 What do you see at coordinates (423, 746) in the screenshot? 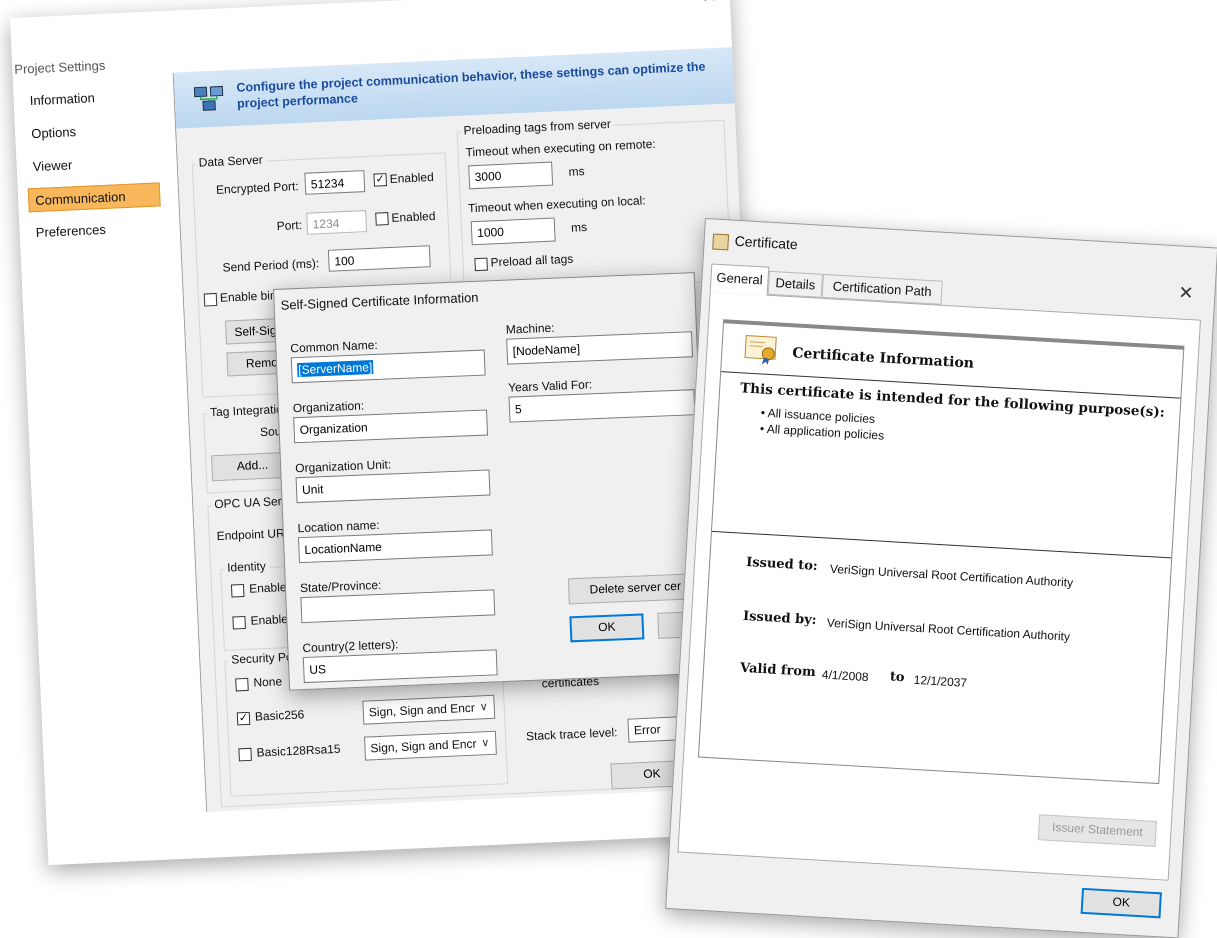
I see `basic128-mode-value: Sign, Sign and Encr` at bounding box center [423, 746].